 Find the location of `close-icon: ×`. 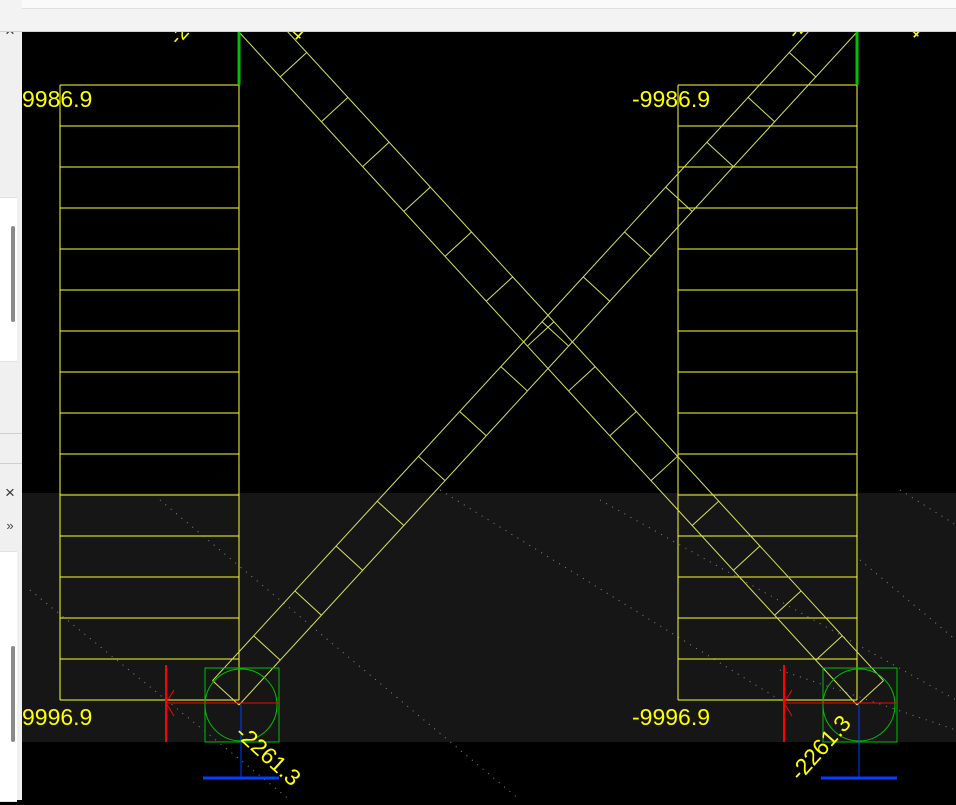

close-icon: × is located at coordinates (10, 493).